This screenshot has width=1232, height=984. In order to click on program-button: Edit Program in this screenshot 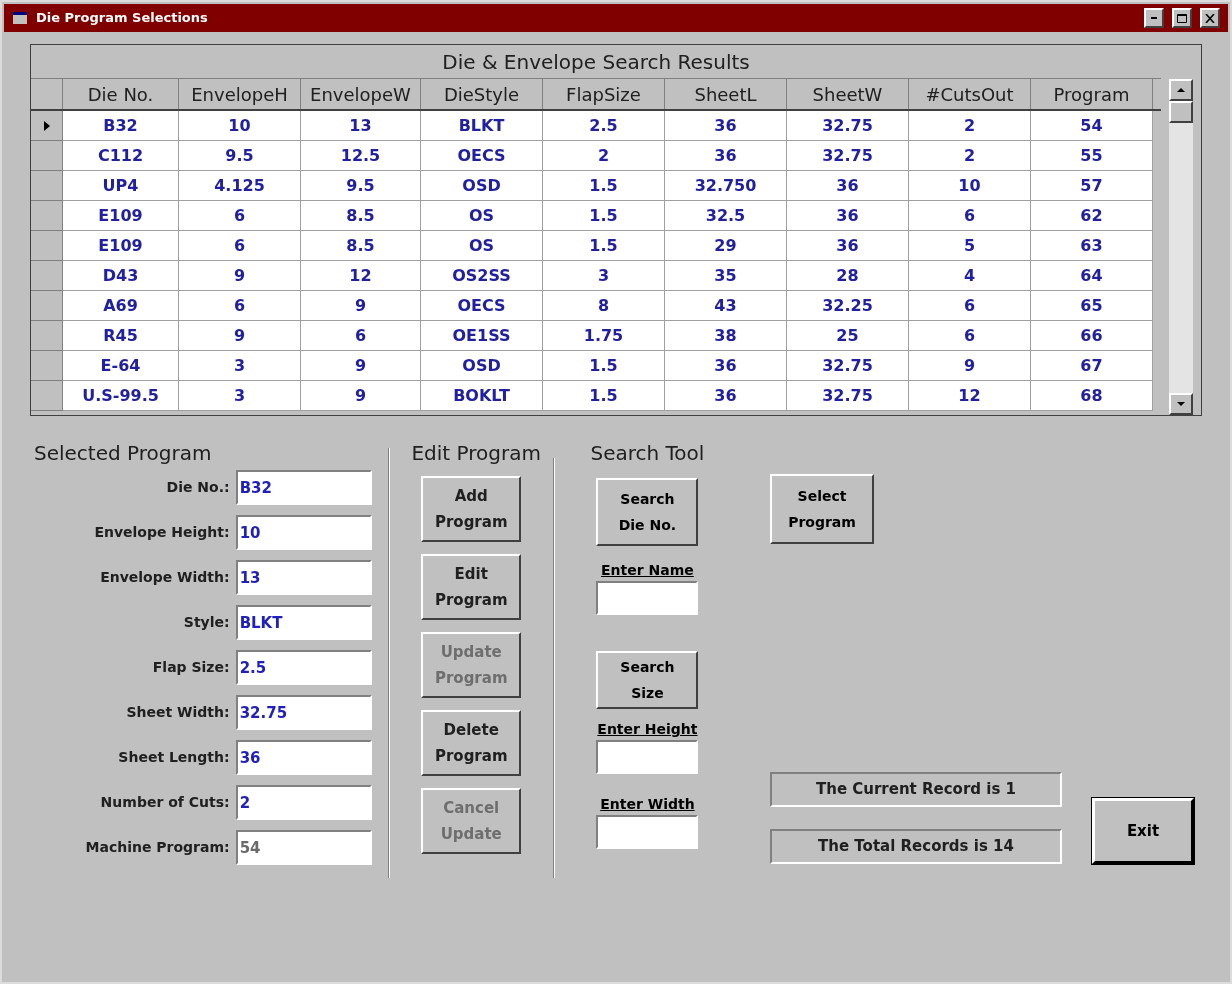, I will do `click(471, 587)`.